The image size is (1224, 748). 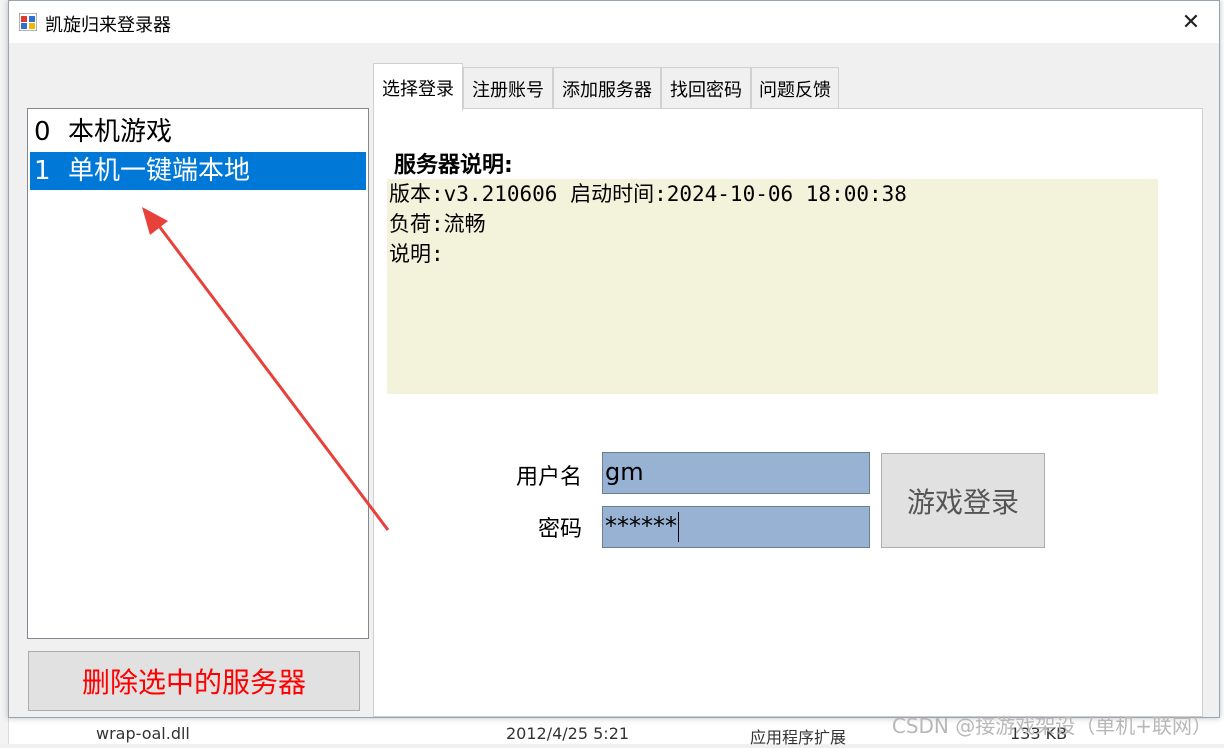 What do you see at coordinates (678, 527) in the screenshot?
I see `text-caret` at bounding box center [678, 527].